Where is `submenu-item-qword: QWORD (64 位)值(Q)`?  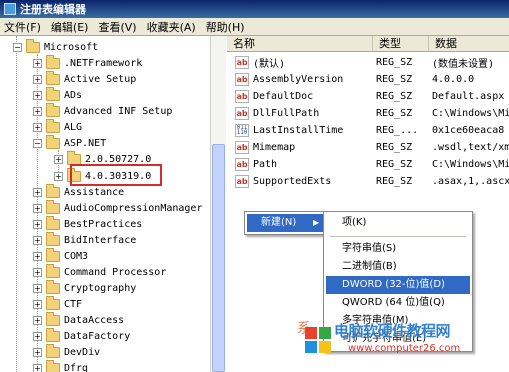 submenu-item-qword: QWORD (64 位)值(Q) is located at coordinates (398, 303).